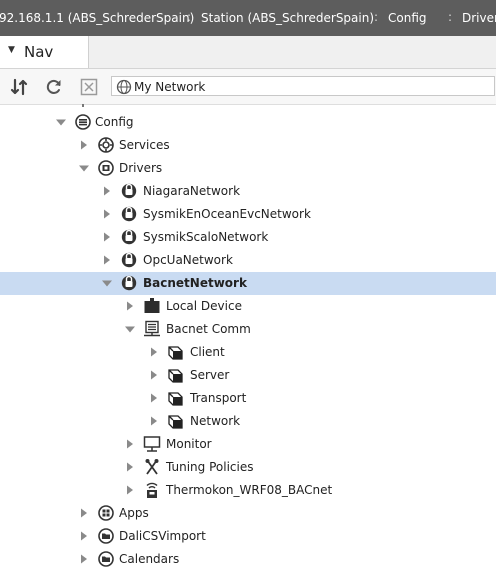 The height and width of the screenshot is (574, 496). Describe the element at coordinates (210, 467) in the screenshot. I see `tree-node-label: Tuning Policies` at that location.